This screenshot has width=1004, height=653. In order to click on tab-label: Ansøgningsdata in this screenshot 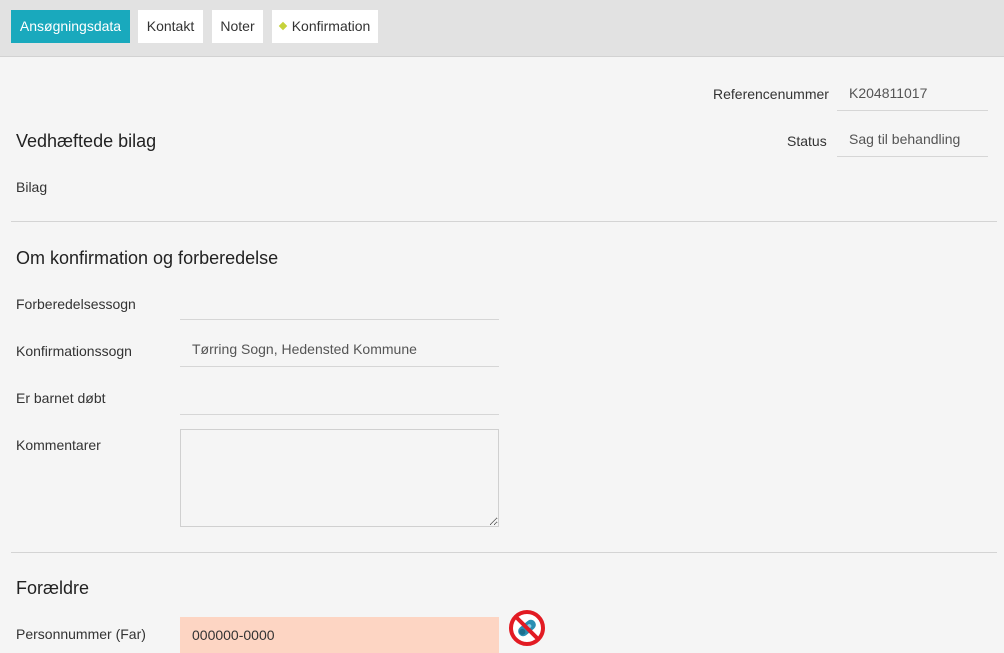, I will do `click(70, 26)`.